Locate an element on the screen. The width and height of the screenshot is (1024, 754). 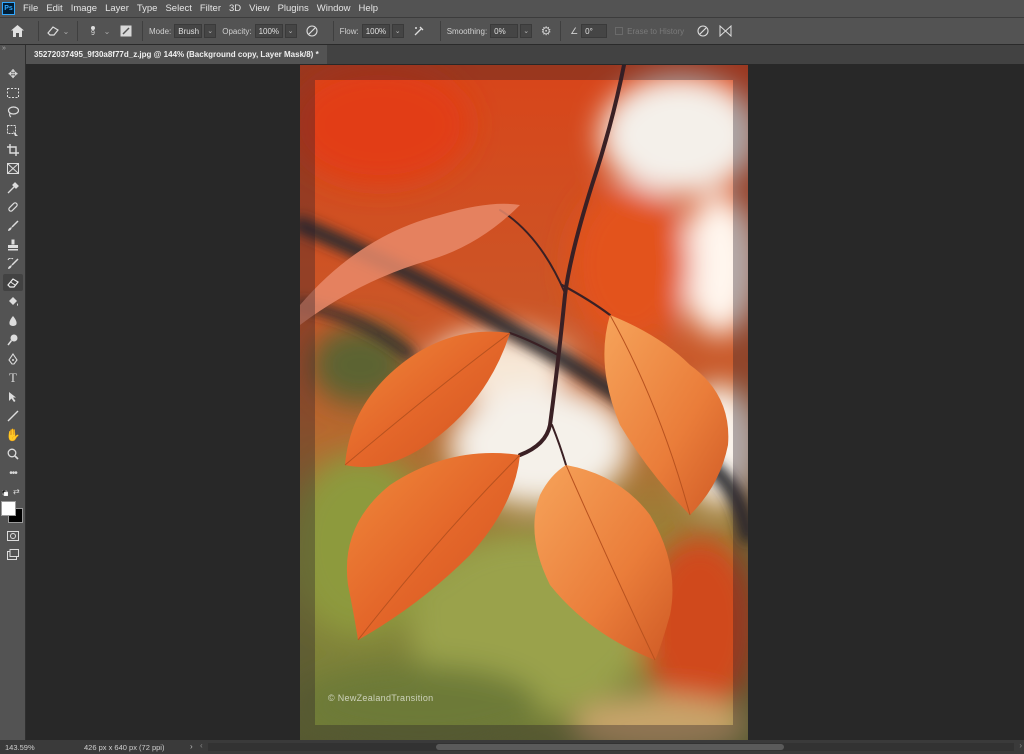
horizontal-scrollbar: ‹ › is located at coordinates (611, 746).